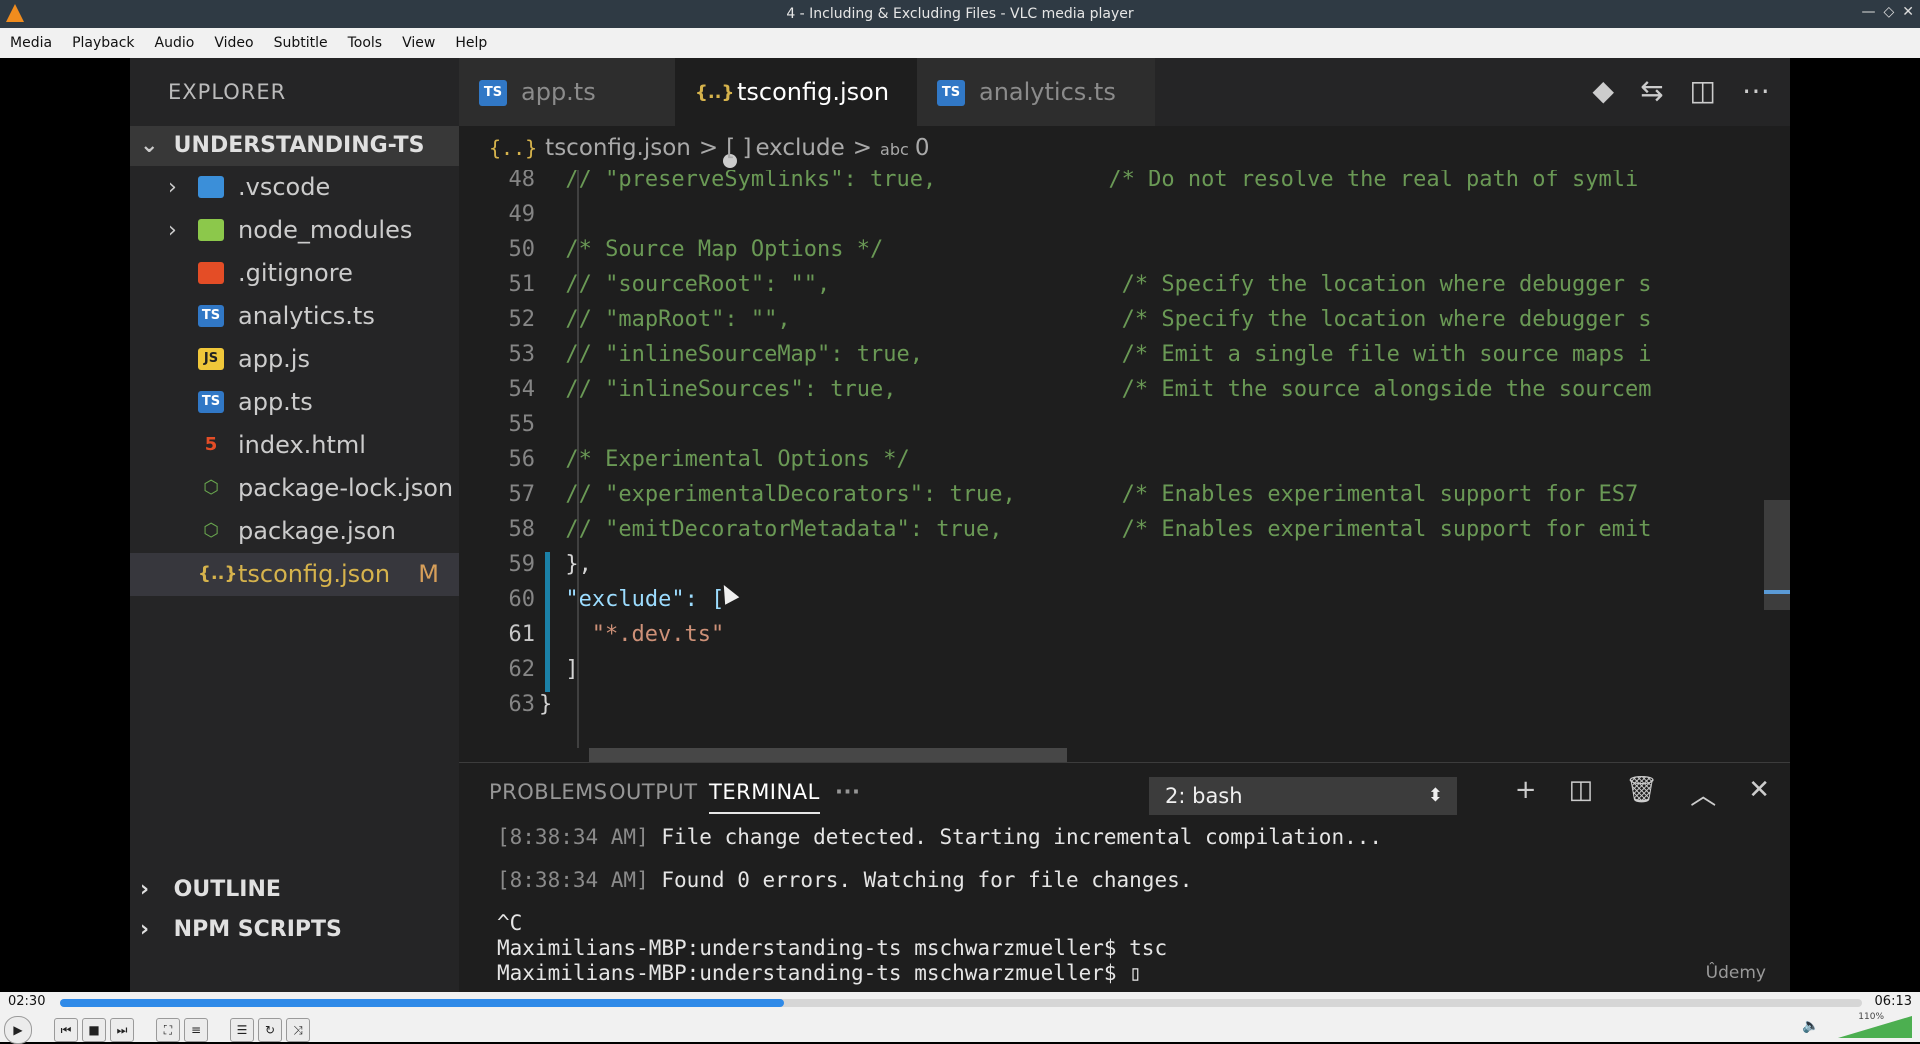  I want to click on code-line: 63}, so click(1124, 704).